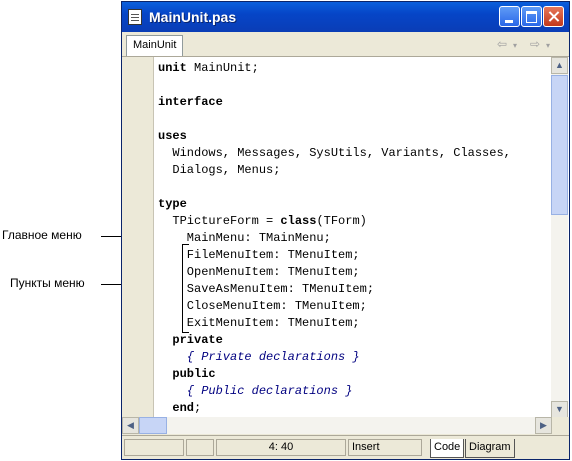  Describe the element at coordinates (531, 16) in the screenshot. I see `maximize-button` at that location.